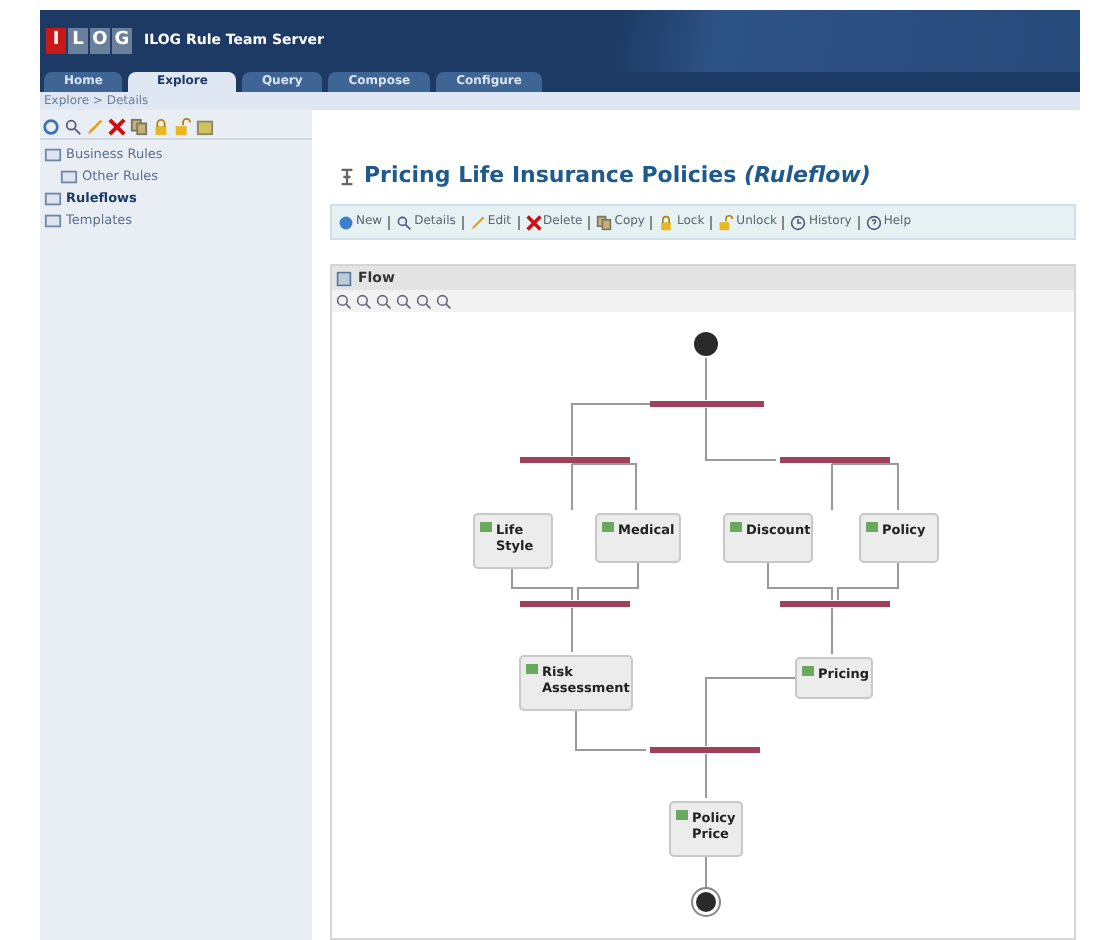  What do you see at coordinates (56, 41) in the screenshot?
I see `logo-letter: I` at bounding box center [56, 41].